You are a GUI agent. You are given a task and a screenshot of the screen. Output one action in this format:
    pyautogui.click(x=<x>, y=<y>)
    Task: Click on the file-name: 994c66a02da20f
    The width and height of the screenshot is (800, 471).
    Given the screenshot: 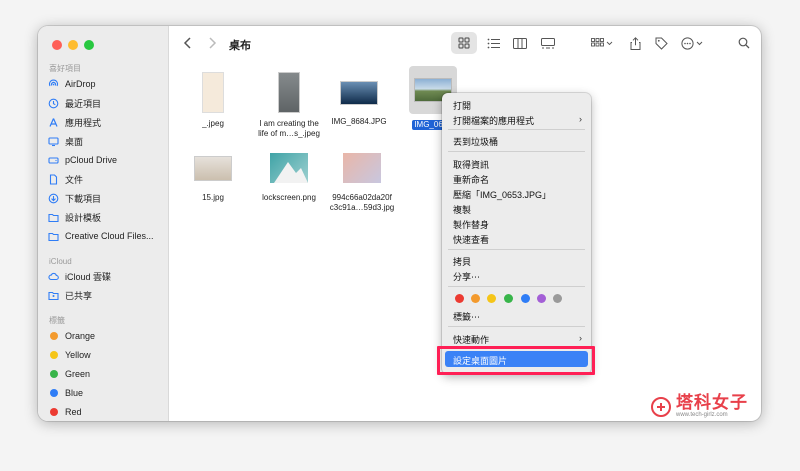 What is the action you would take?
    pyautogui.click(x=362, y=197)
    